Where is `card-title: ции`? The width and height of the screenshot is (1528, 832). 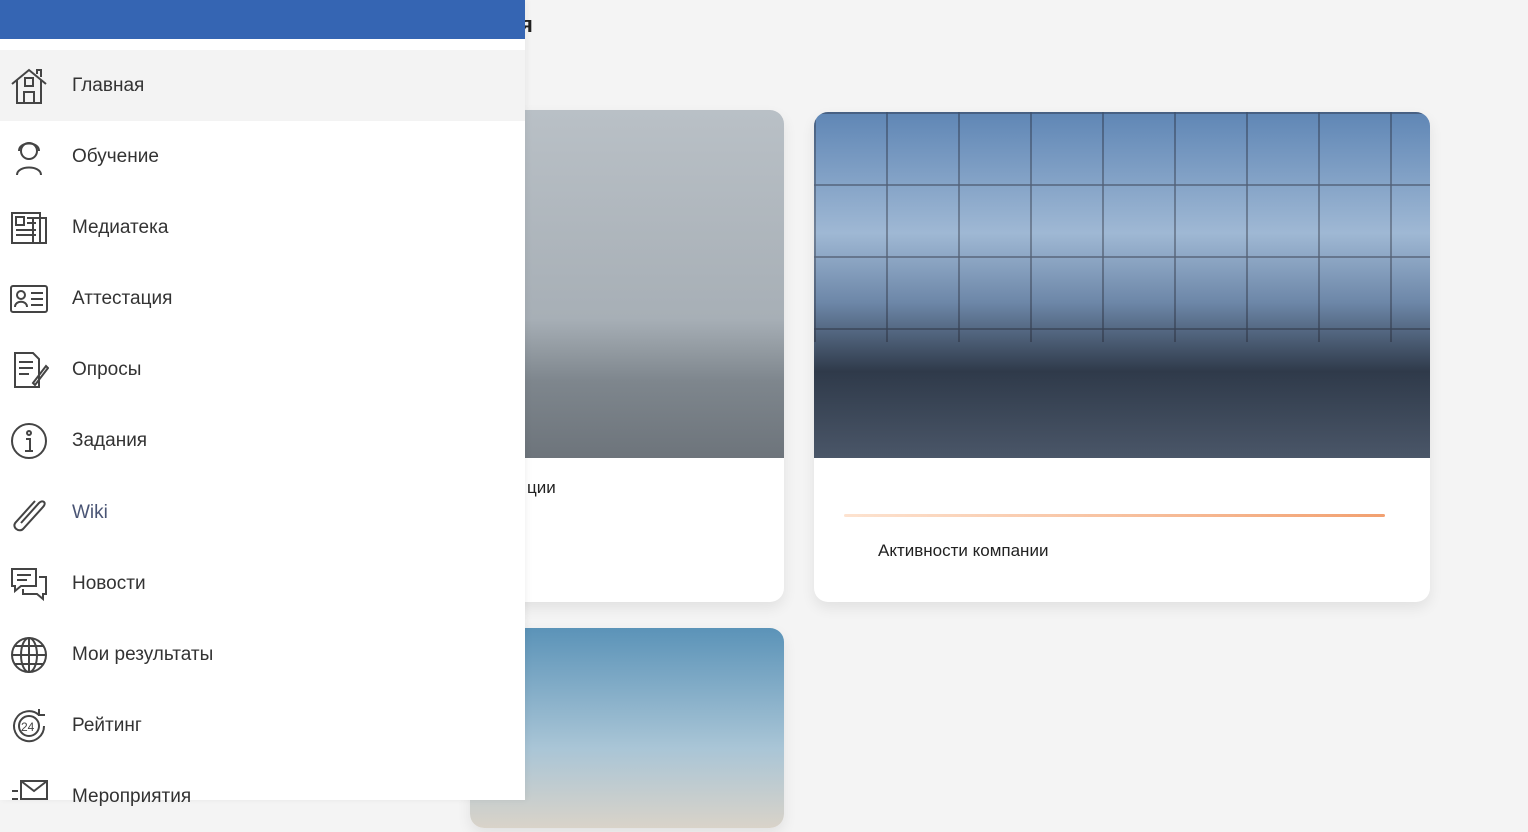 card-title: ции is located at coordinates (541, 487).